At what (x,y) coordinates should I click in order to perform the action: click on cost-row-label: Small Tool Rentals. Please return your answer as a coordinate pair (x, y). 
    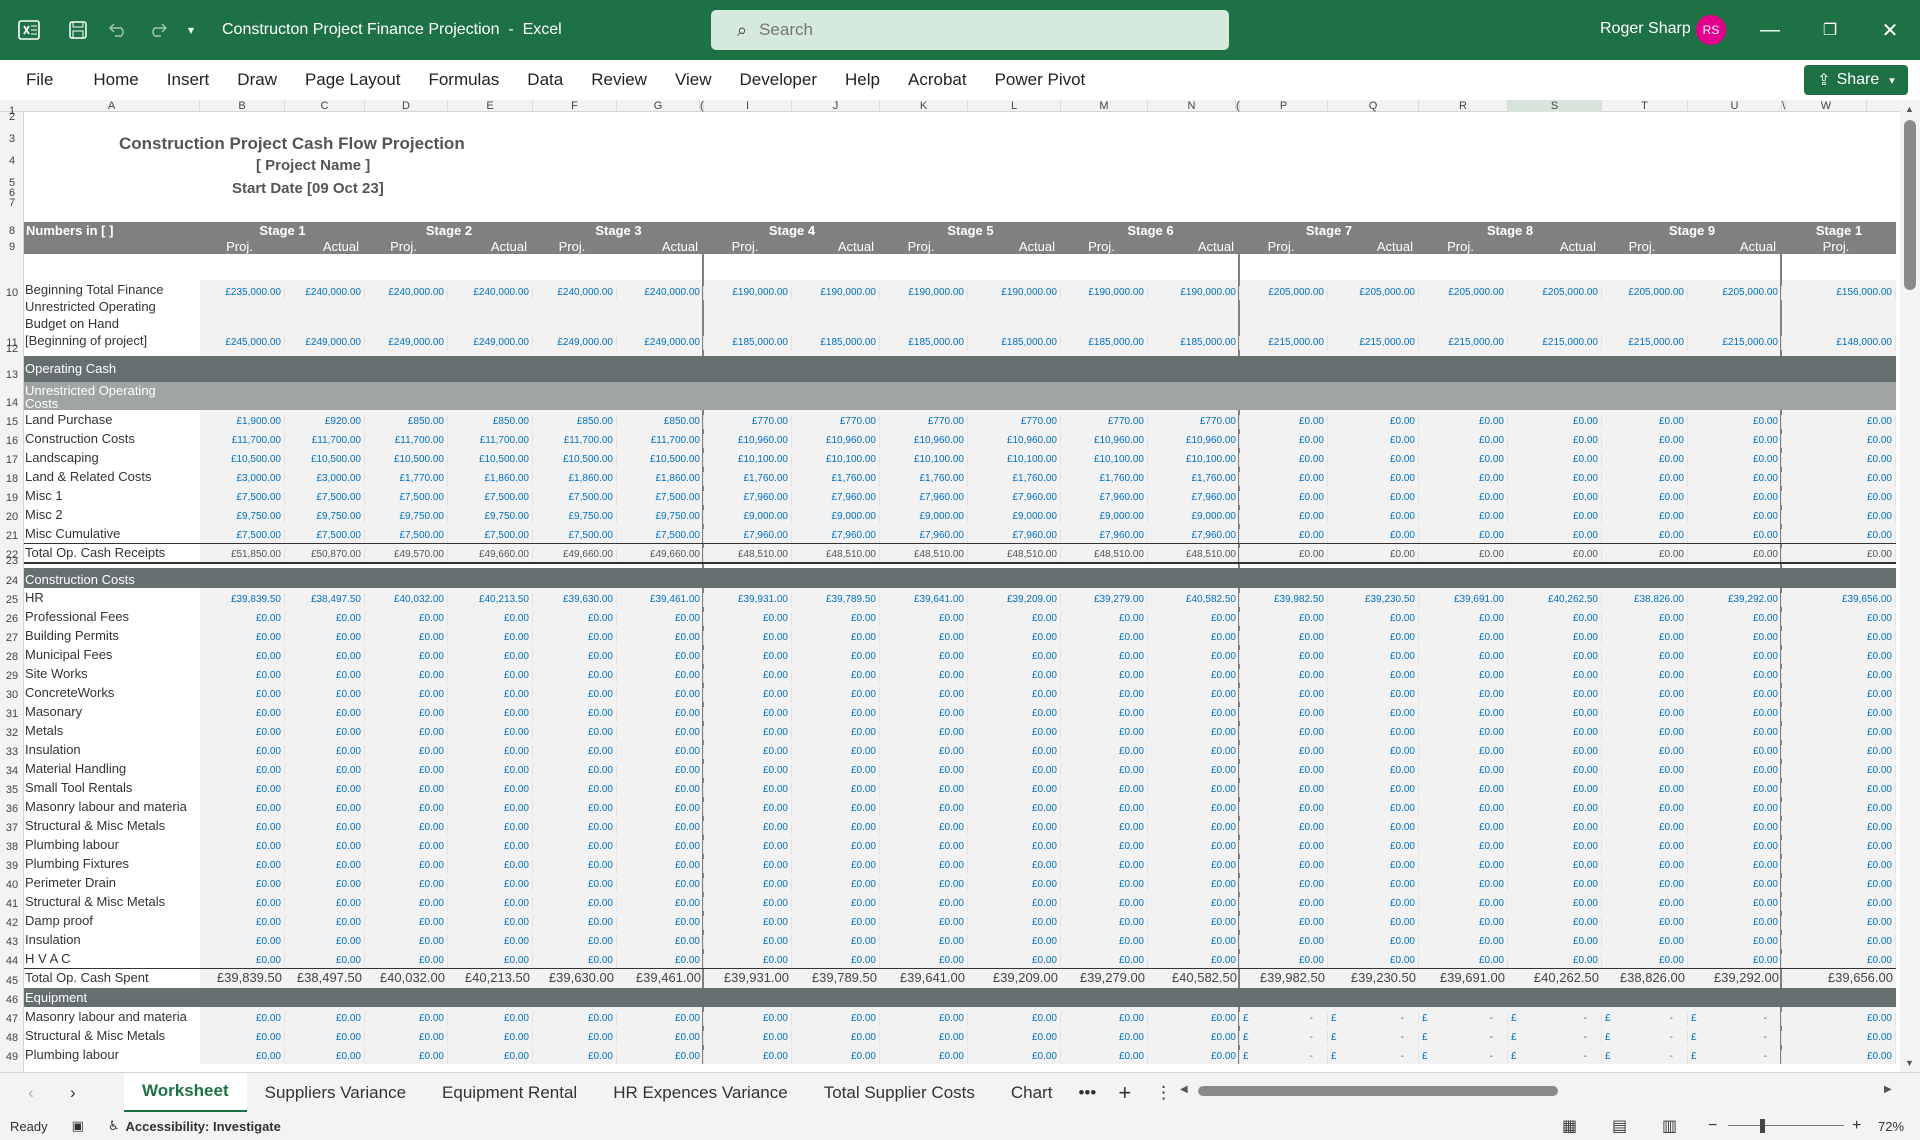
    Looking at the image, I should click on (112, 787).